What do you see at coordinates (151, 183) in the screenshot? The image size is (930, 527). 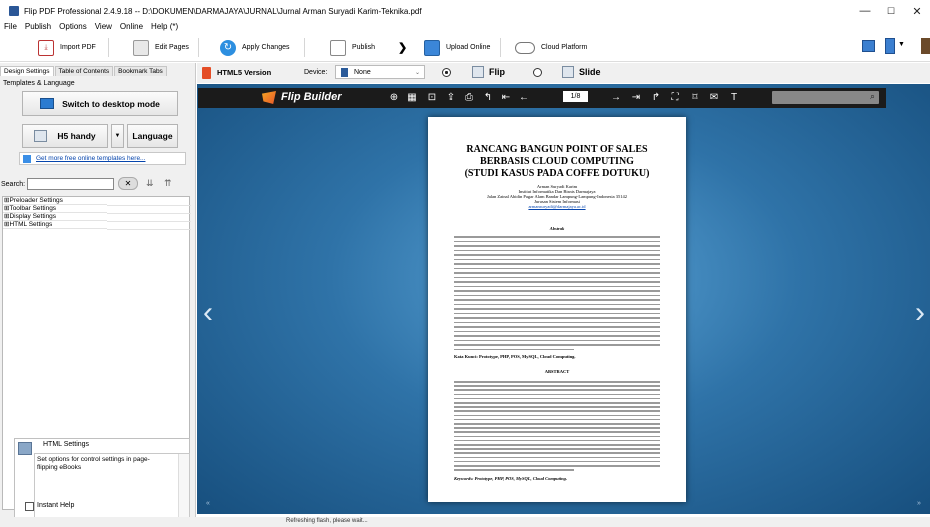 I see `expand-all-icon: ⇊` at bounding box center [151, 183].